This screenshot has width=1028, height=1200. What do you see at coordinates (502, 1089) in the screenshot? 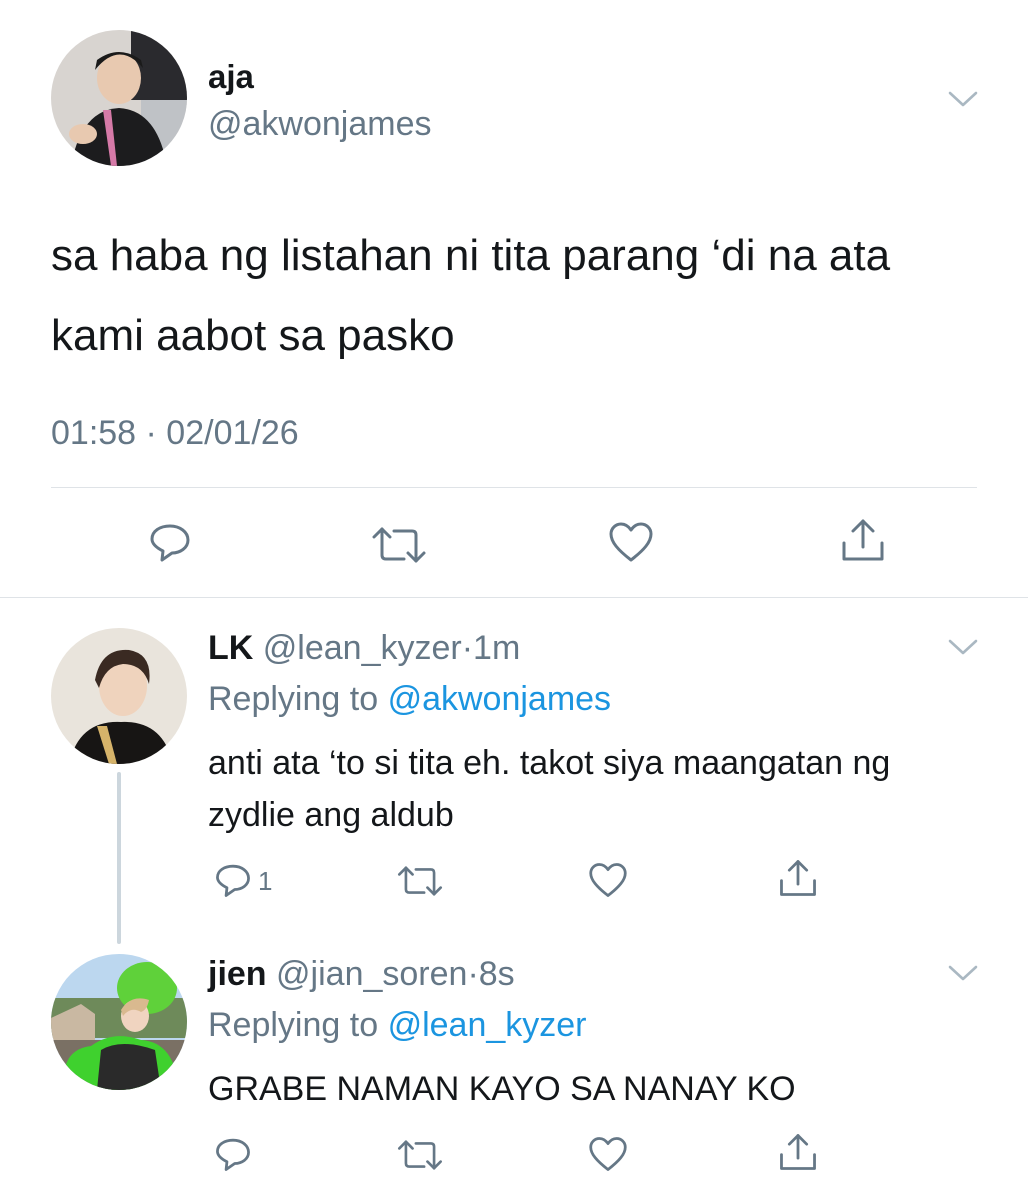
I see `reply-text: GRABE NAMAN KAYO SA NANAY KO` at bounding box center [502, 1089].